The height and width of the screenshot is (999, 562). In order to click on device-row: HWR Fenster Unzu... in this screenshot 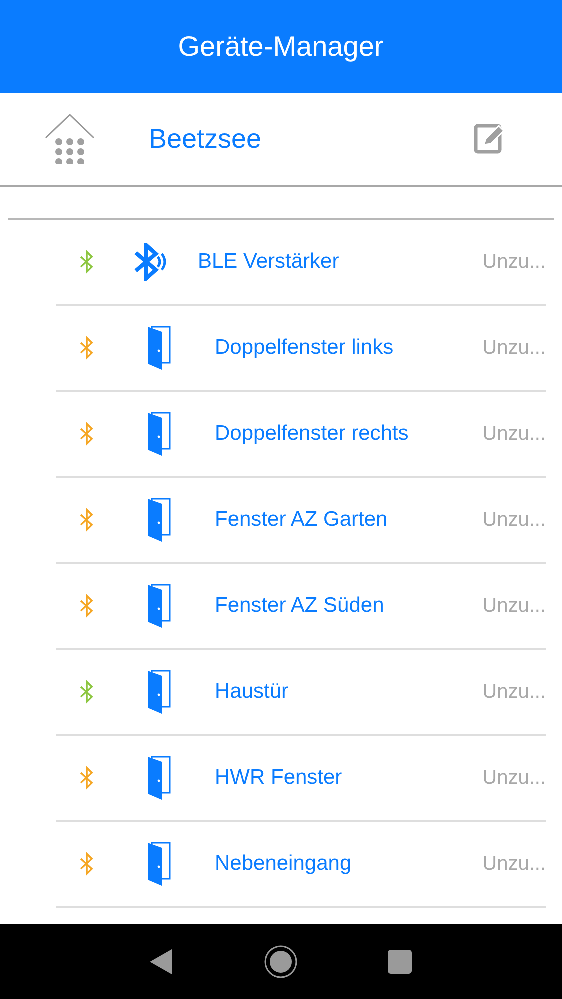, I will do `click(301, 779)`.